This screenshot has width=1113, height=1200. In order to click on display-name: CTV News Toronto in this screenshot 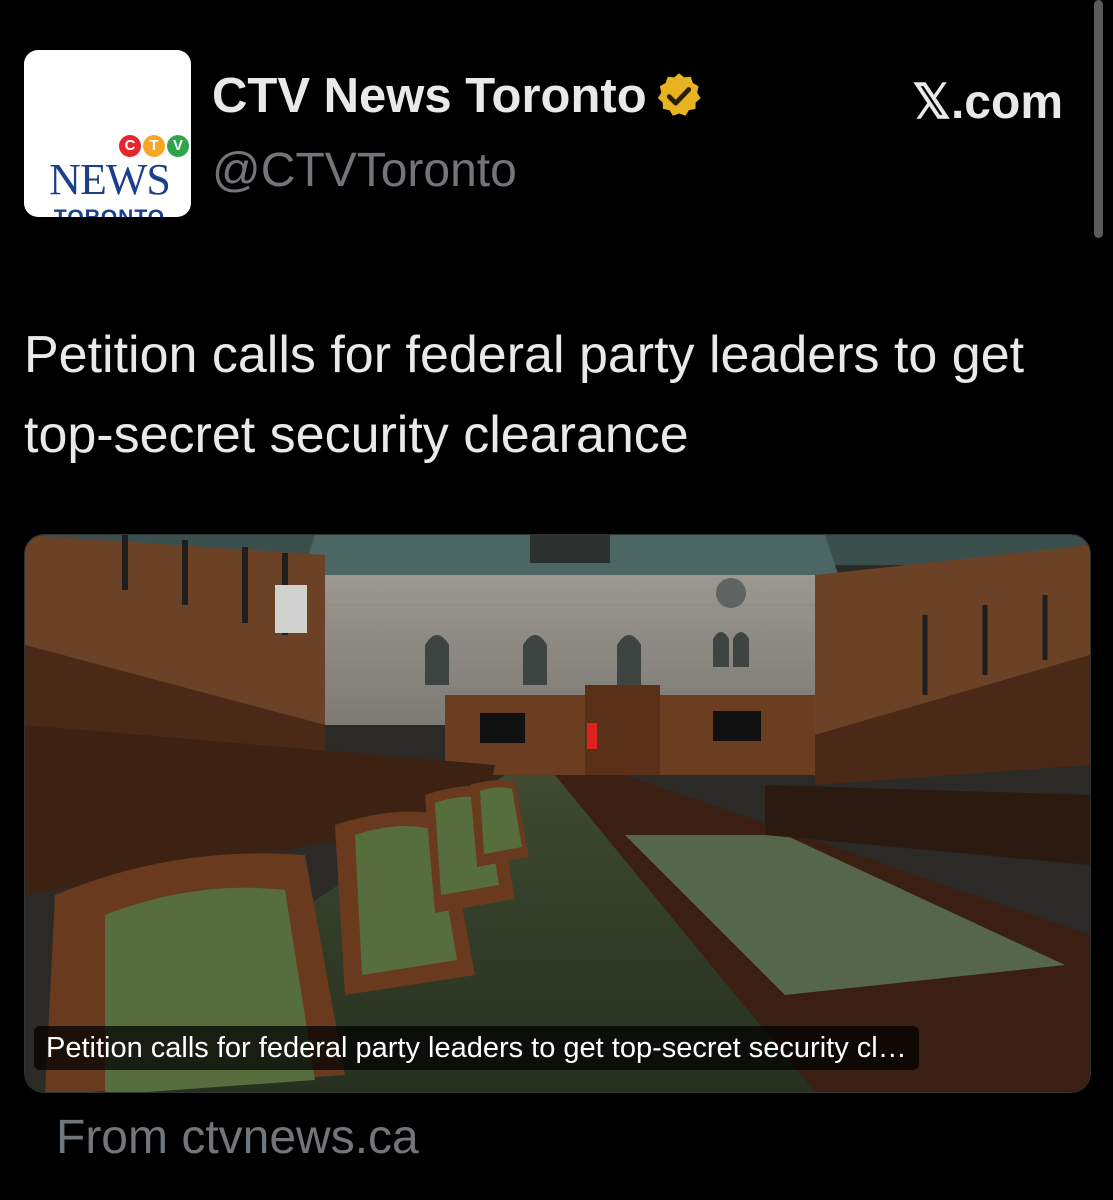, I will do `click(429, 96)`.